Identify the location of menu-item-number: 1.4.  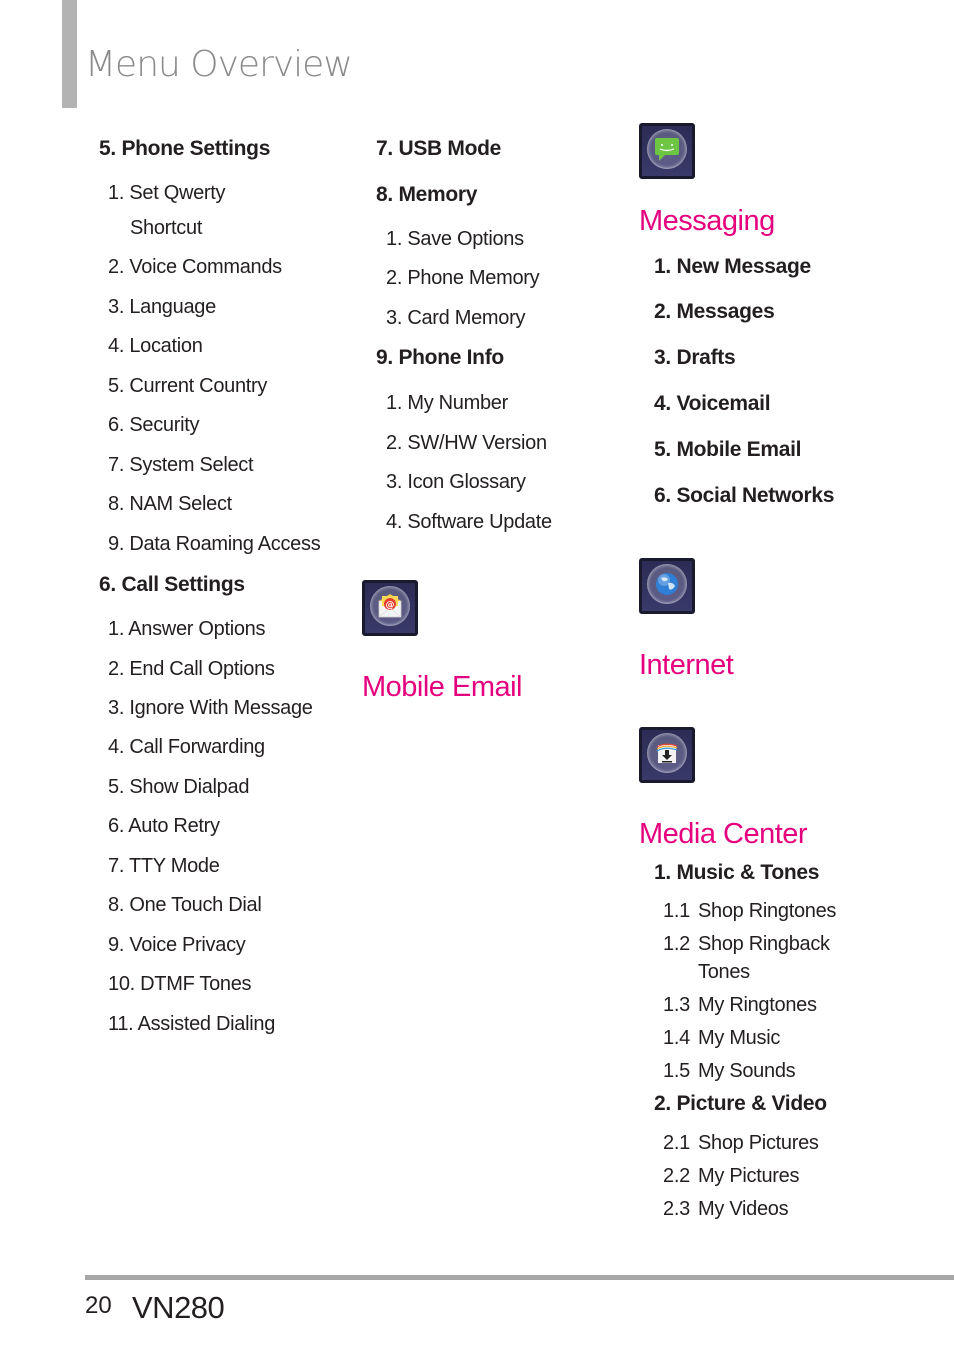
(676, 1038).